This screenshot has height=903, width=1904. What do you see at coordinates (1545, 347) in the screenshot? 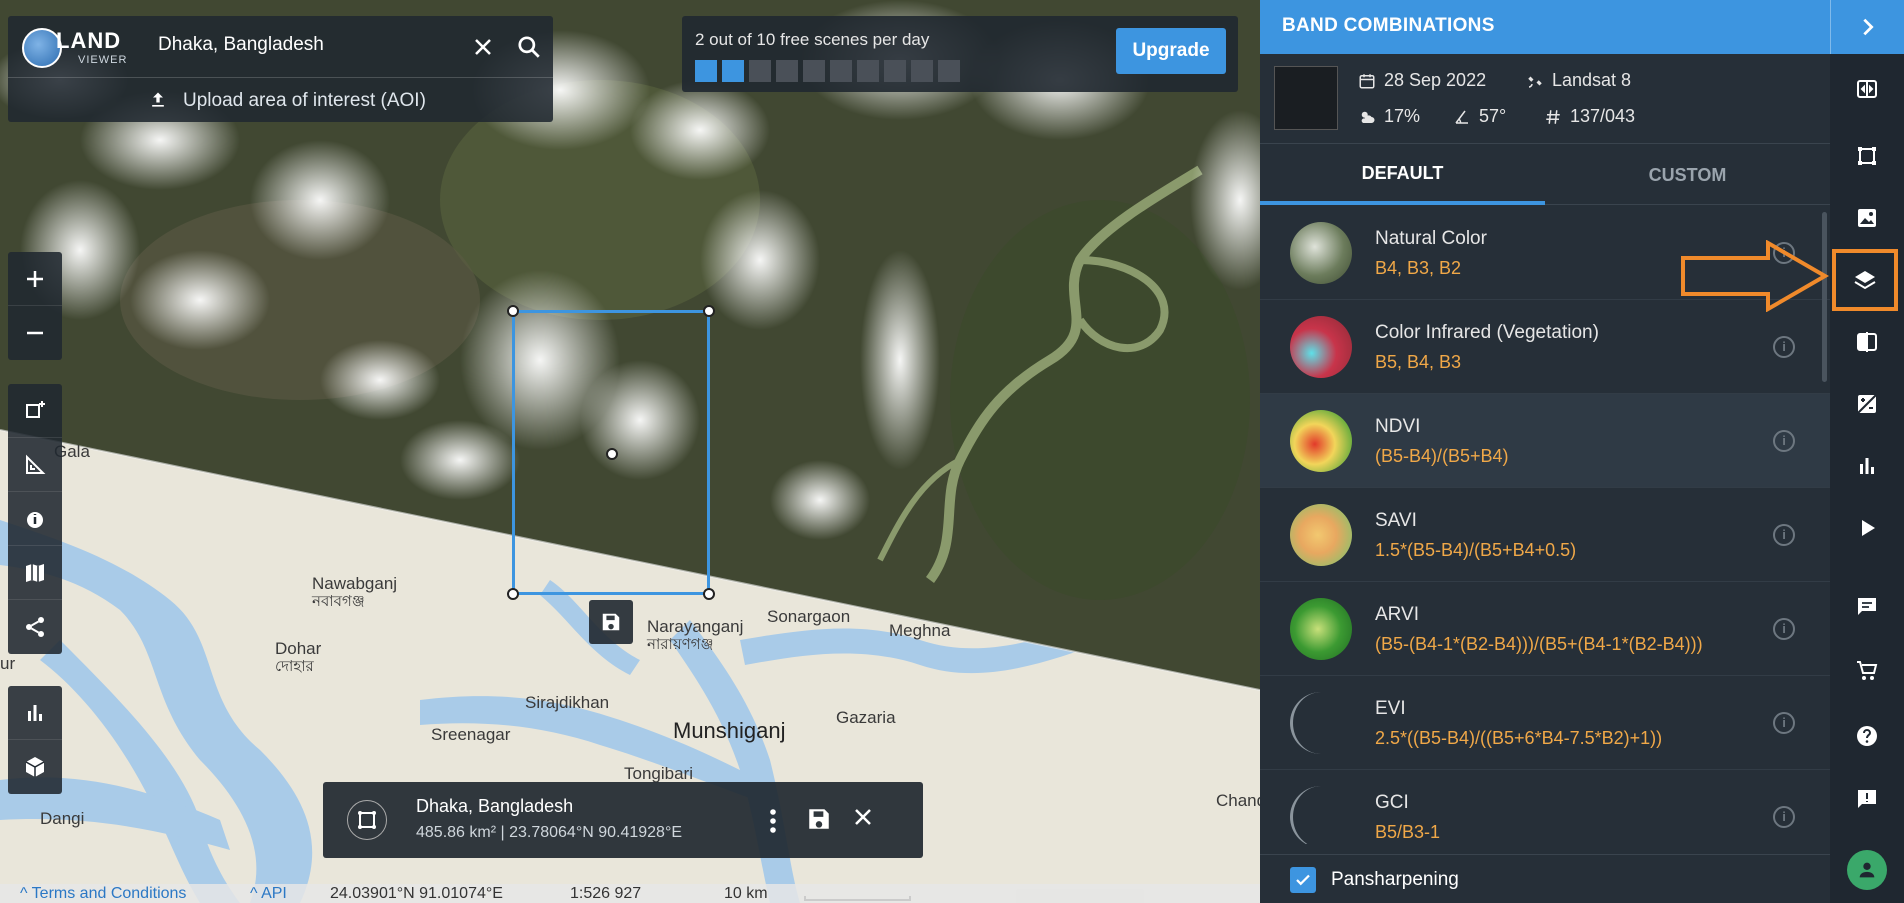
I see `band-item-color-infrared: Color Infrared (Vegetation) B5, B4, B3 i` at bounding box center [1545, 347].